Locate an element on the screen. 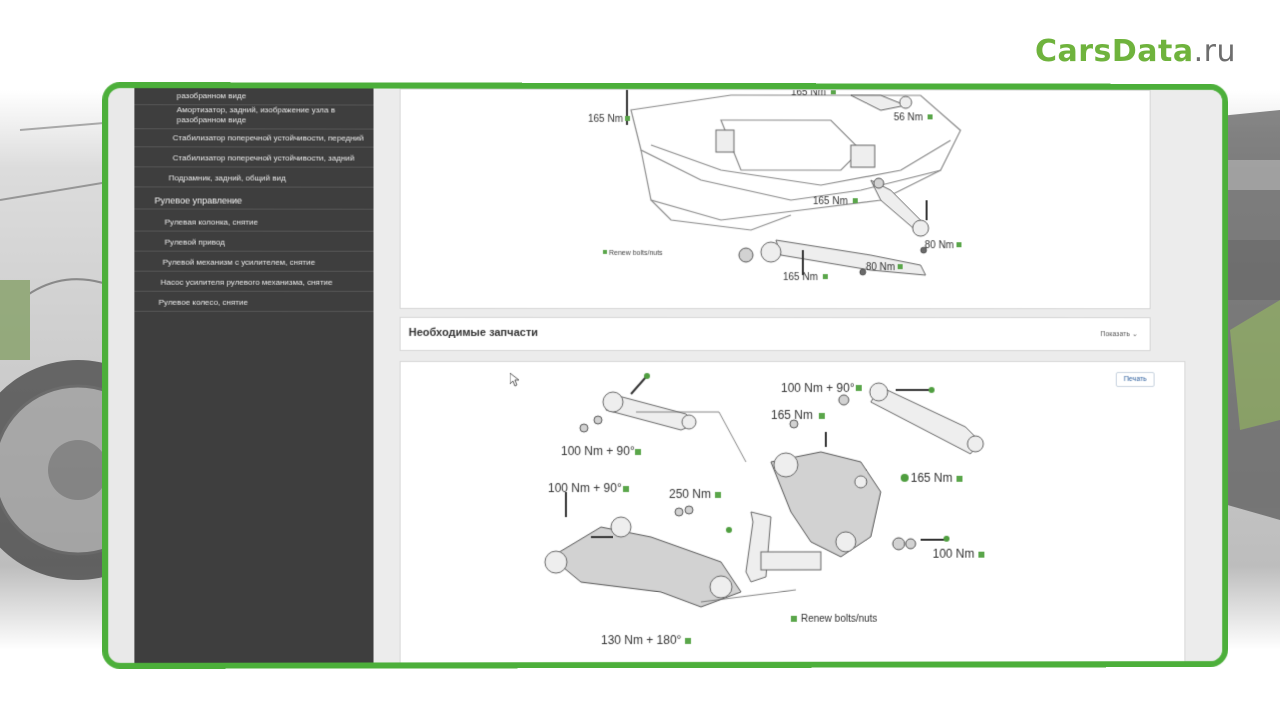 This screenshot has height=720, width=1280. torque-label: 250 Nm is located at coordinates (690, 494).